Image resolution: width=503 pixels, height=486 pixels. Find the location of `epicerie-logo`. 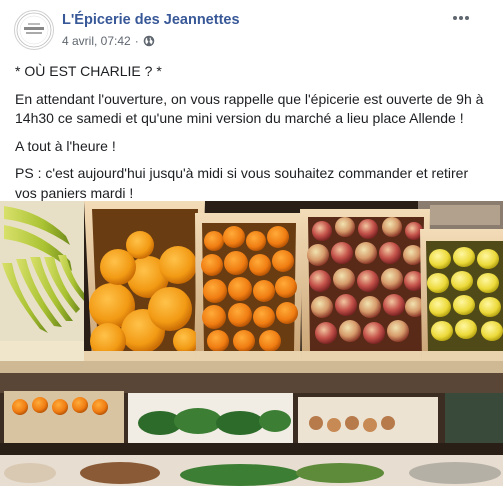

epicerie-logo is located at coordinates (34, 30).